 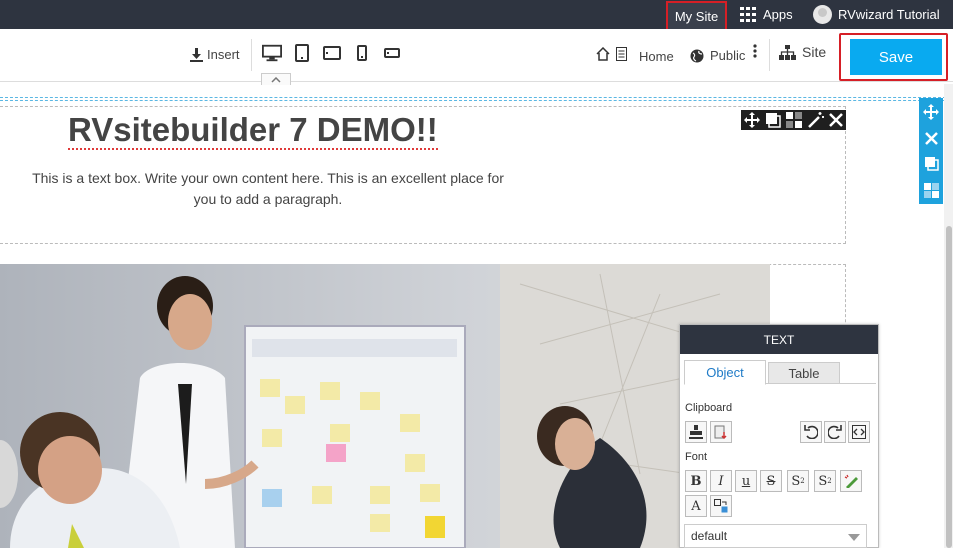 I want to click on font-family-select: default, so click(x=775, y=536).